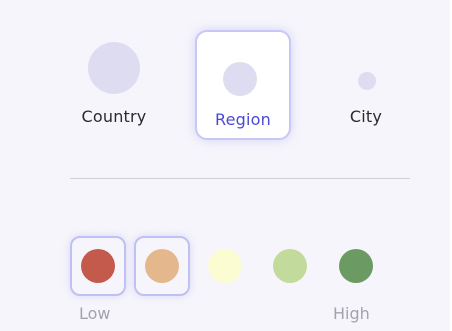  I want to click on large-circle-icon, so click(114, 68).